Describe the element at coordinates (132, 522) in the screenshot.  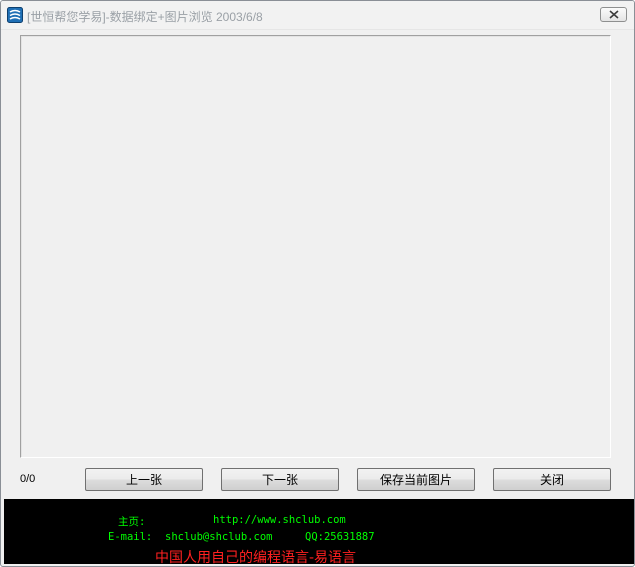
I see `homepage-label: 主页:` at that location.